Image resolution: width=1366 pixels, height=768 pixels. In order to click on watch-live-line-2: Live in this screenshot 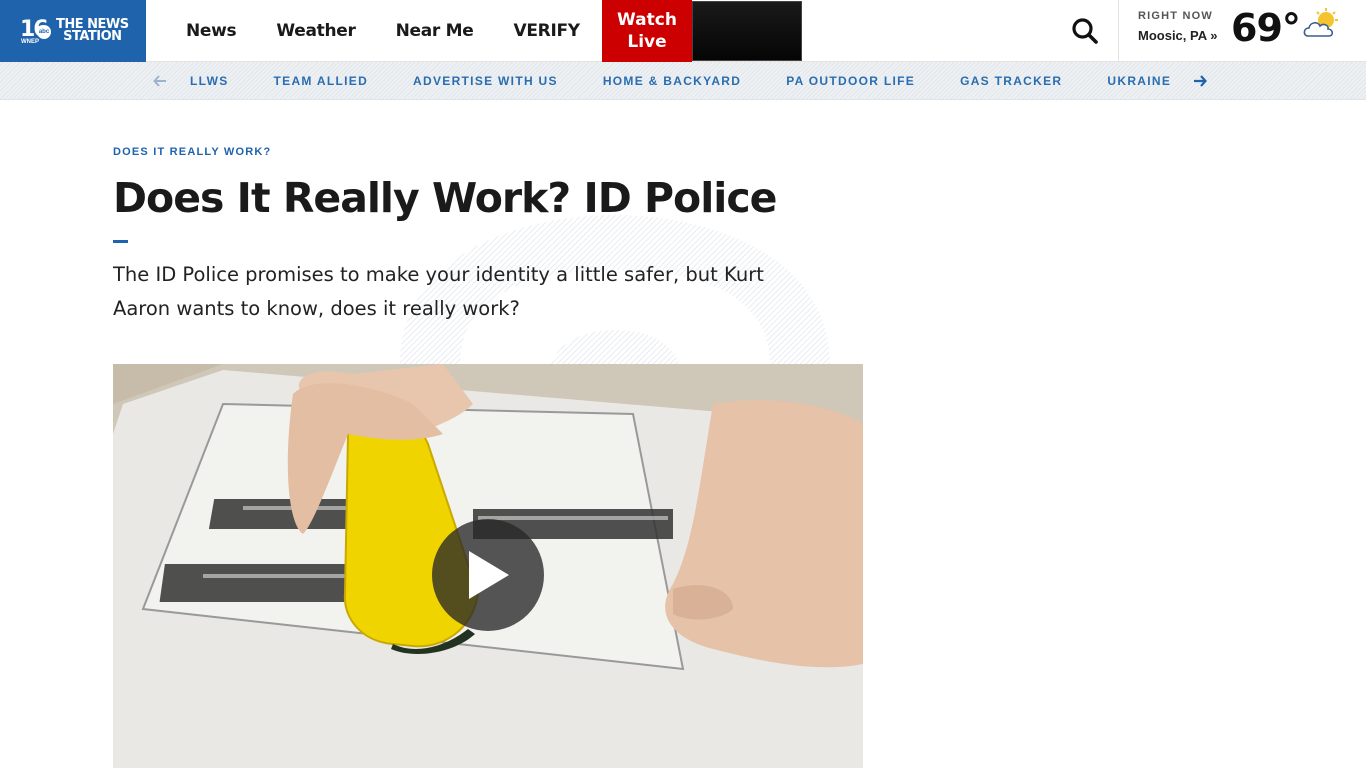, I will do `click(647, 42)`.